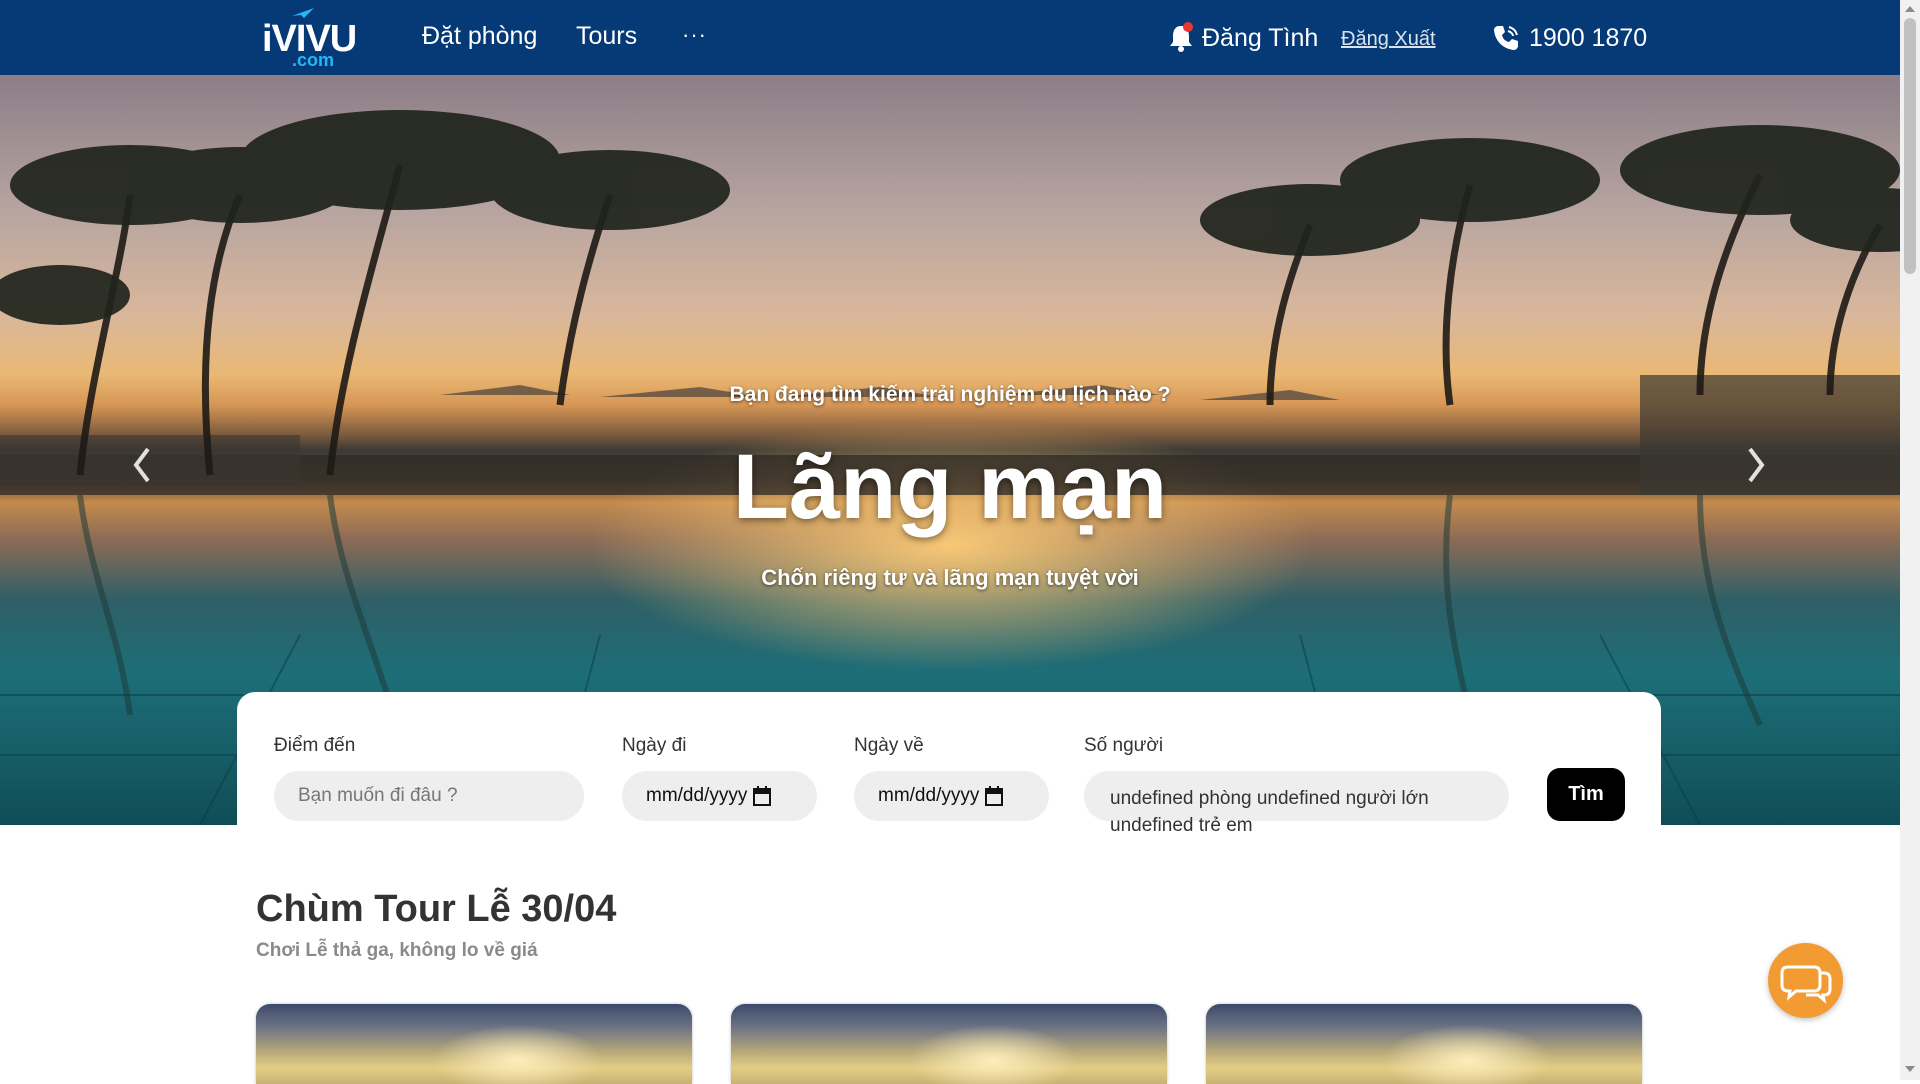  I want to click on more-menu-icon: ···, so click(694, 35).